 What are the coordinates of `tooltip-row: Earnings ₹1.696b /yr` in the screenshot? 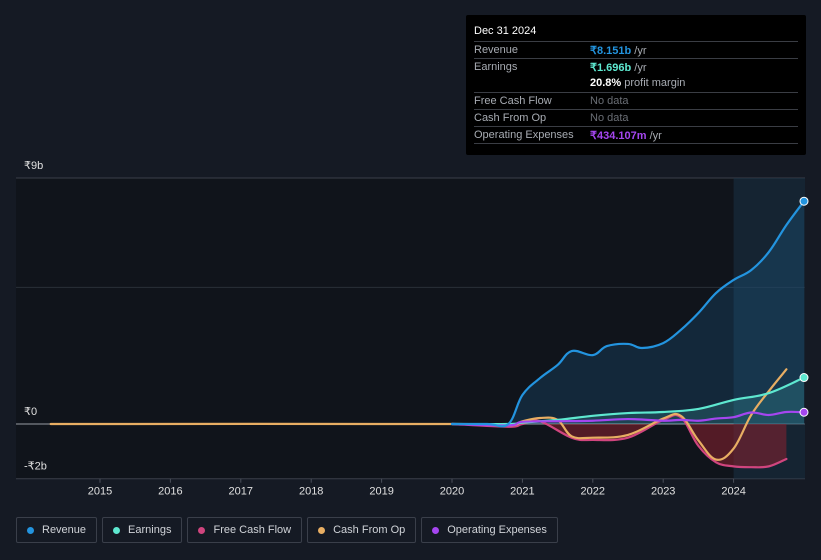 It's located at (636, 67).